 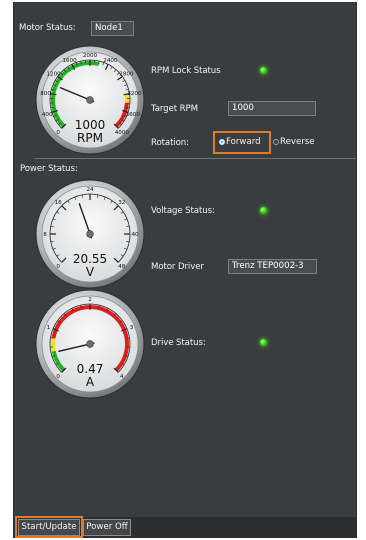 I want to click on gauge-zone-yellow, so click(x=53, y=344).